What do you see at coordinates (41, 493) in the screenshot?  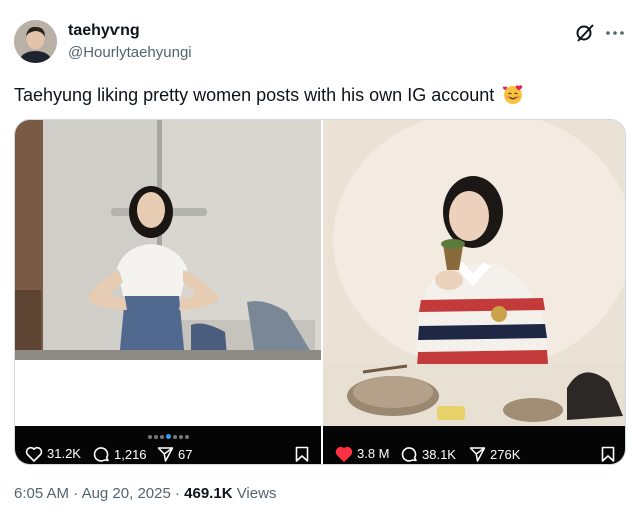 I see `tweet-time: 6:05 AM` at bounding box center [41, 493].